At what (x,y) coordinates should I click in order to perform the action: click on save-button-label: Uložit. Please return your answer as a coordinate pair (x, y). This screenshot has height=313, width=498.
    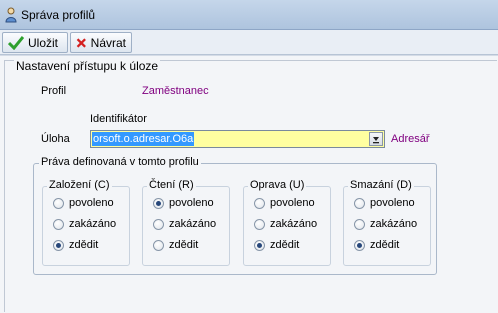
    Looking at the image, I should click on (43, 42).